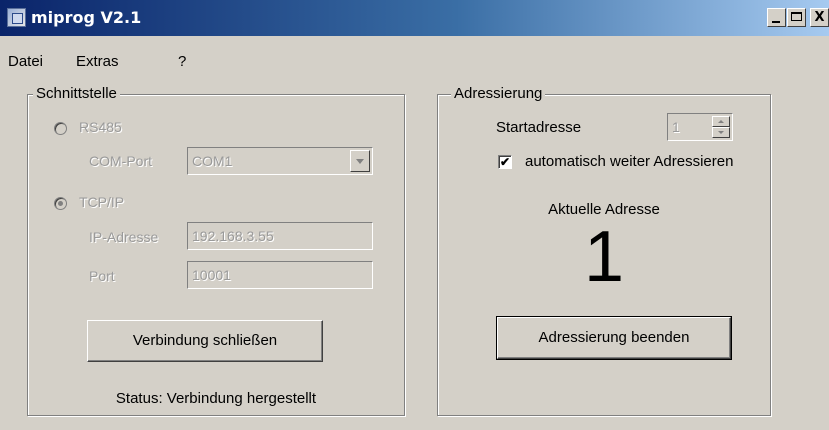  I want to click on com-port-label: COM-Port, so click(120, 161).